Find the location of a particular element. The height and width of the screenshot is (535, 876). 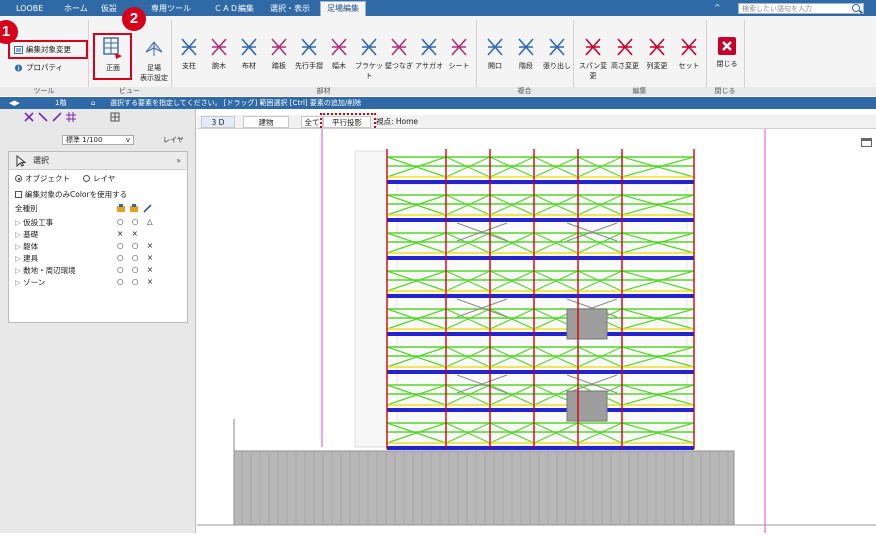

close-icon is located at coordinates (727, 46).